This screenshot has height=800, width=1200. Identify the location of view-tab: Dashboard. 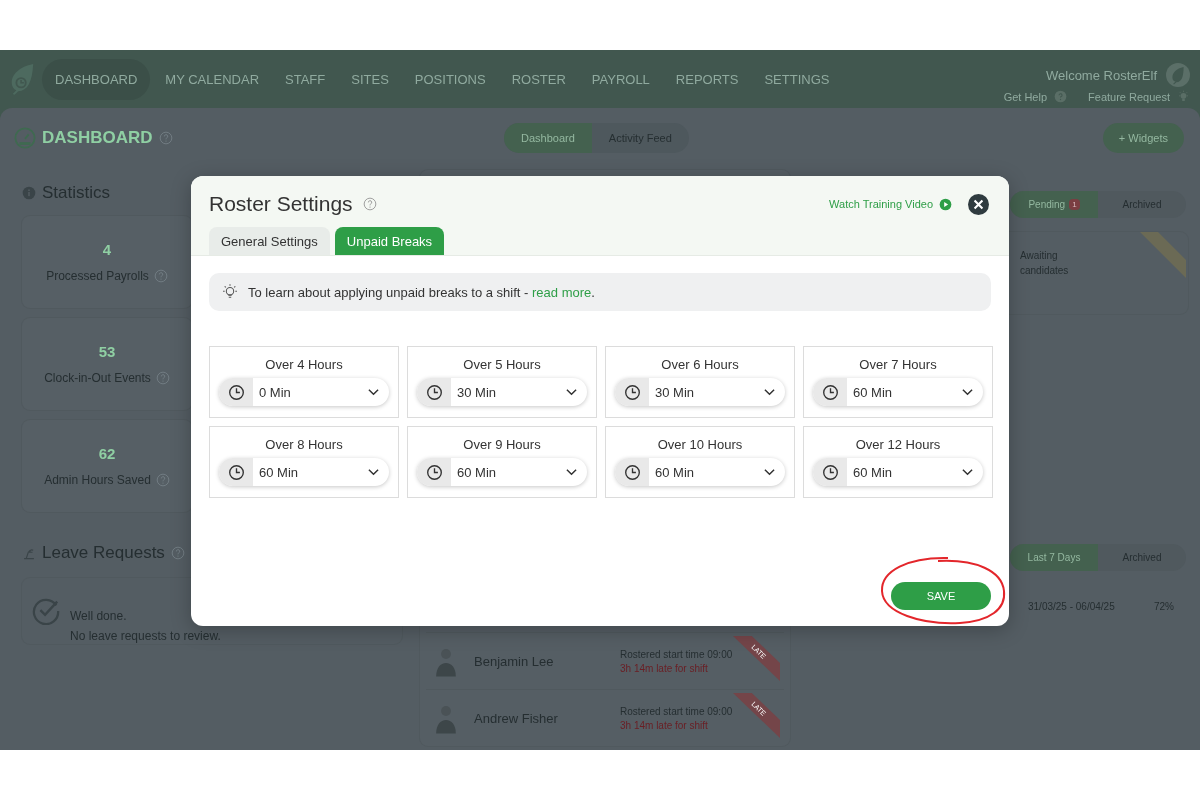
(548, 138).